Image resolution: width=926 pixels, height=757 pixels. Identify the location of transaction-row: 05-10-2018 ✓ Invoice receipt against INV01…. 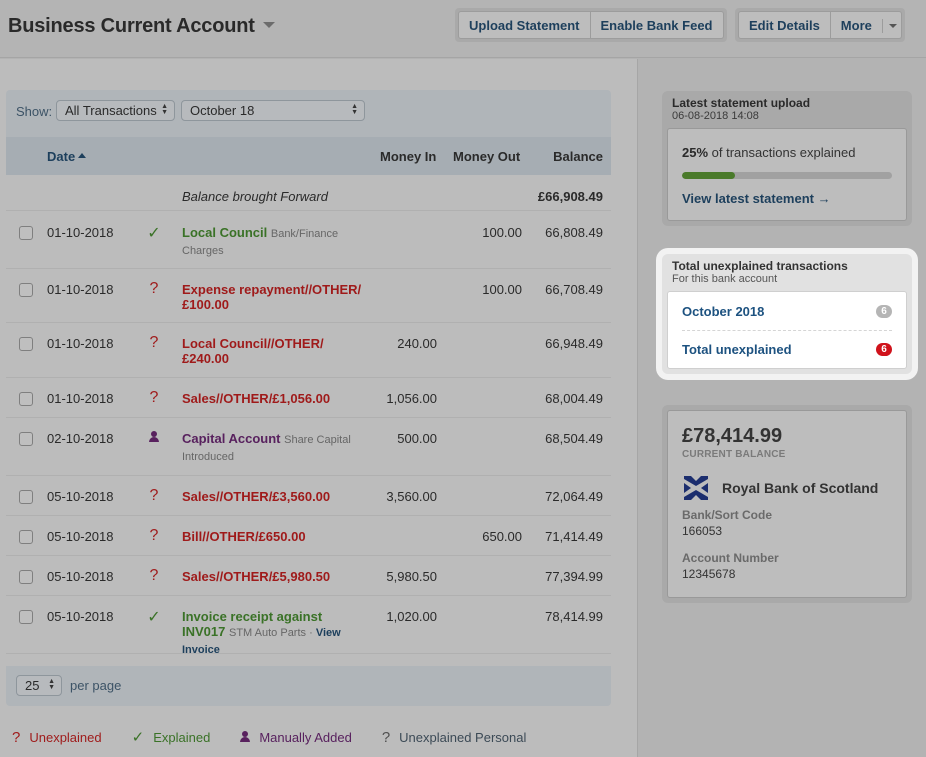
(308, 626).